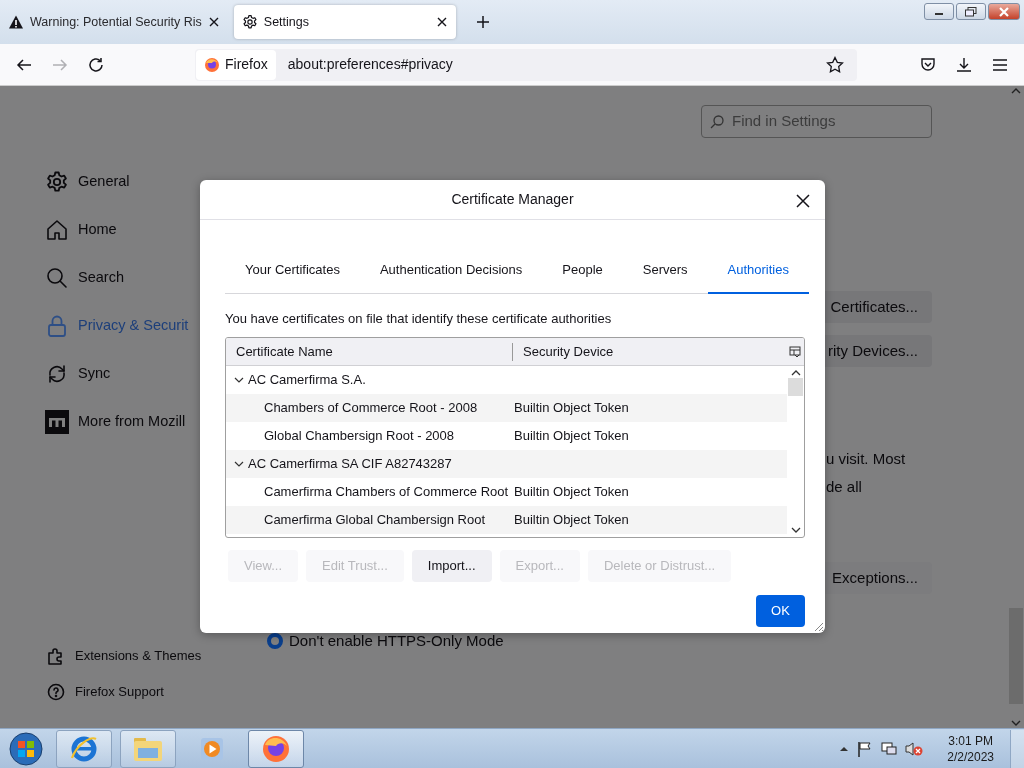 Image resolution: width=1024 pixels, height=768 pixels. Describe the element at coordinates (370, 64) in the screenshot. I see `url-text: about:preferences#privacy` at that location.